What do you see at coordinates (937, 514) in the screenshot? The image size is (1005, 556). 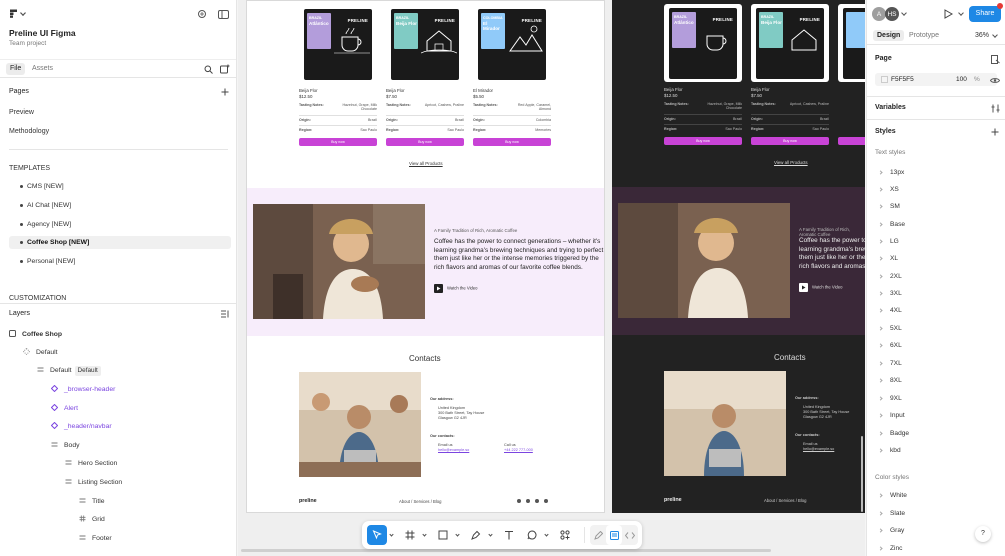 I see `color-style-slate: Slate` at bounding box center [937, 514].